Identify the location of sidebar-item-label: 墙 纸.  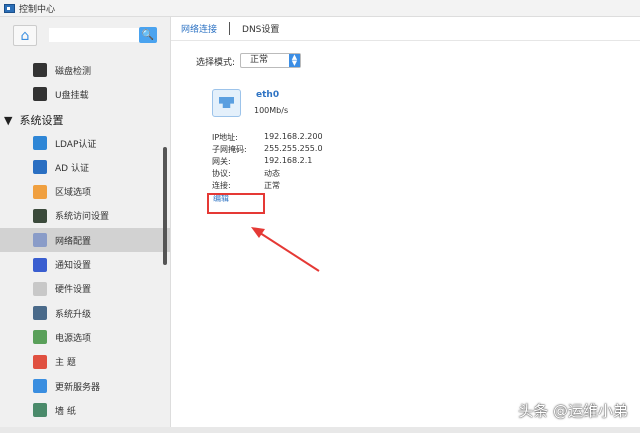
(65, 411).